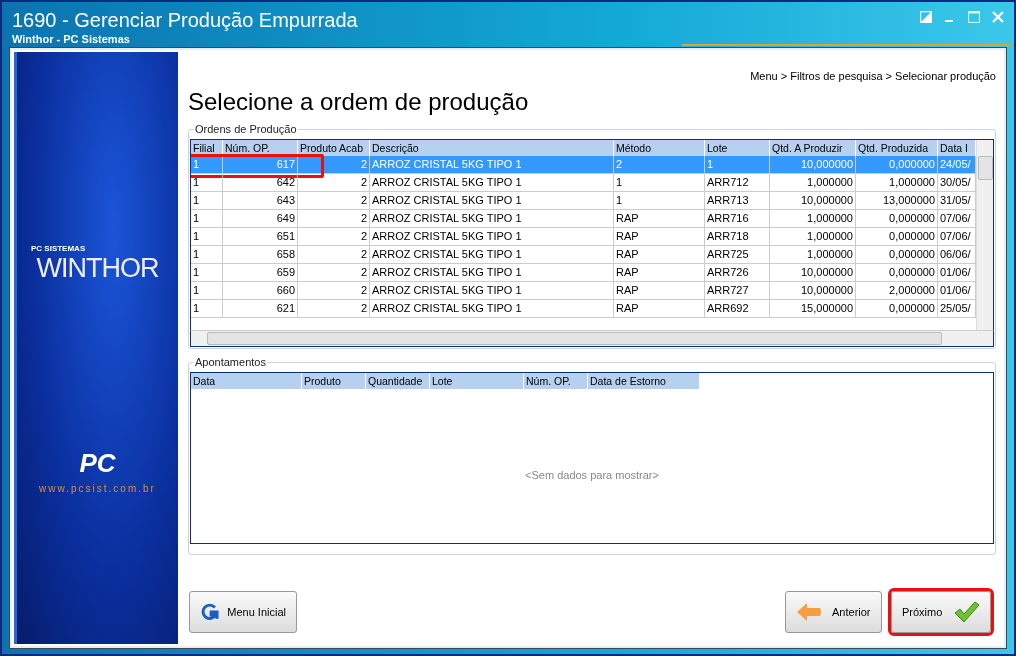 This screenshot has width=1016, height=656. What do you see at coordinates (58, 248) in the screenshot?
I see `brand-caption: PC SISTEMAS` at bounding box center [58, 248].